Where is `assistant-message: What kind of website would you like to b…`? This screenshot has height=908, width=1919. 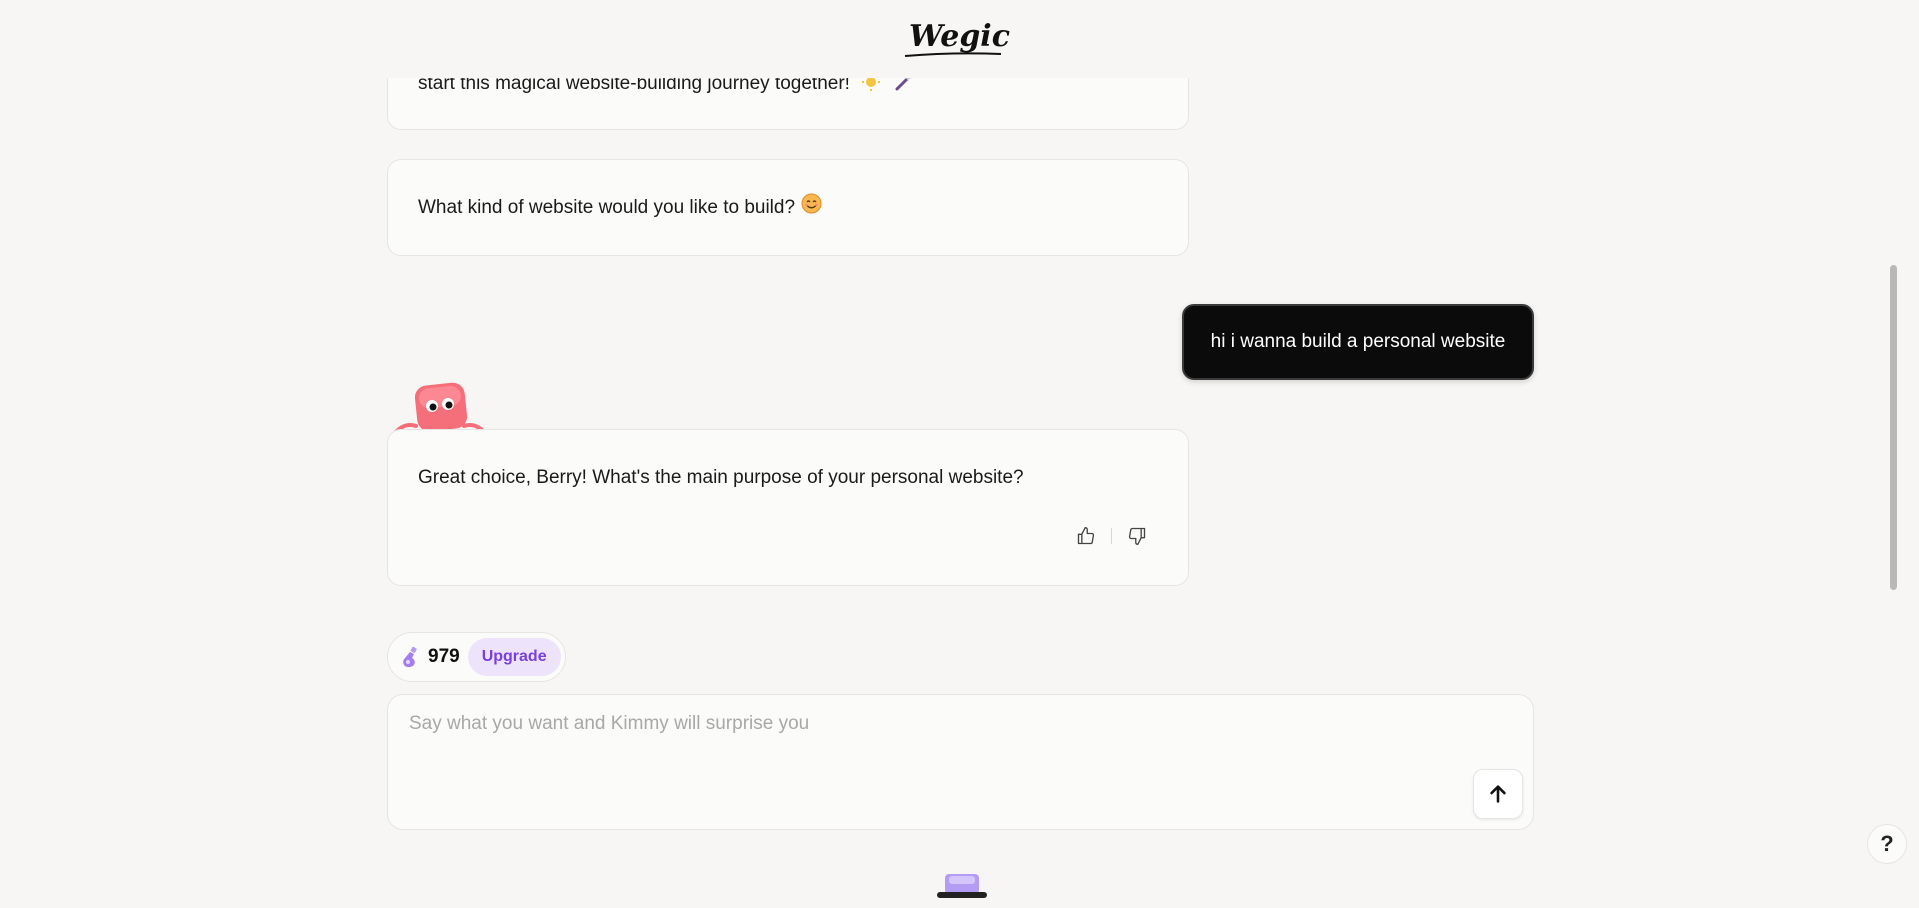 assistant-message: What kind of website would you like to b… is located at coordinates (788, 207).